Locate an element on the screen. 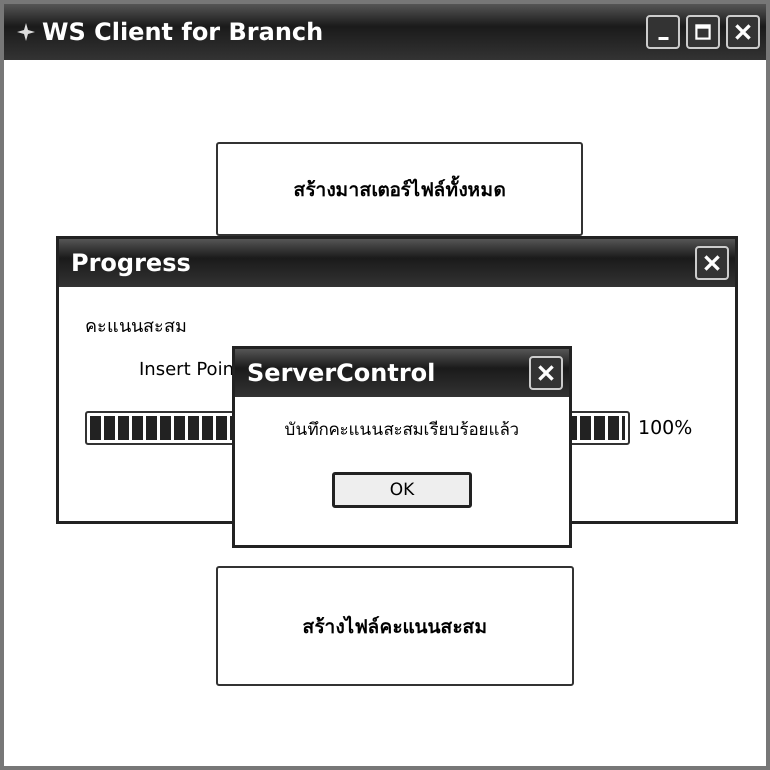 The image size is (770, 770). ok-button: OK is located at coordinates (402, 490).